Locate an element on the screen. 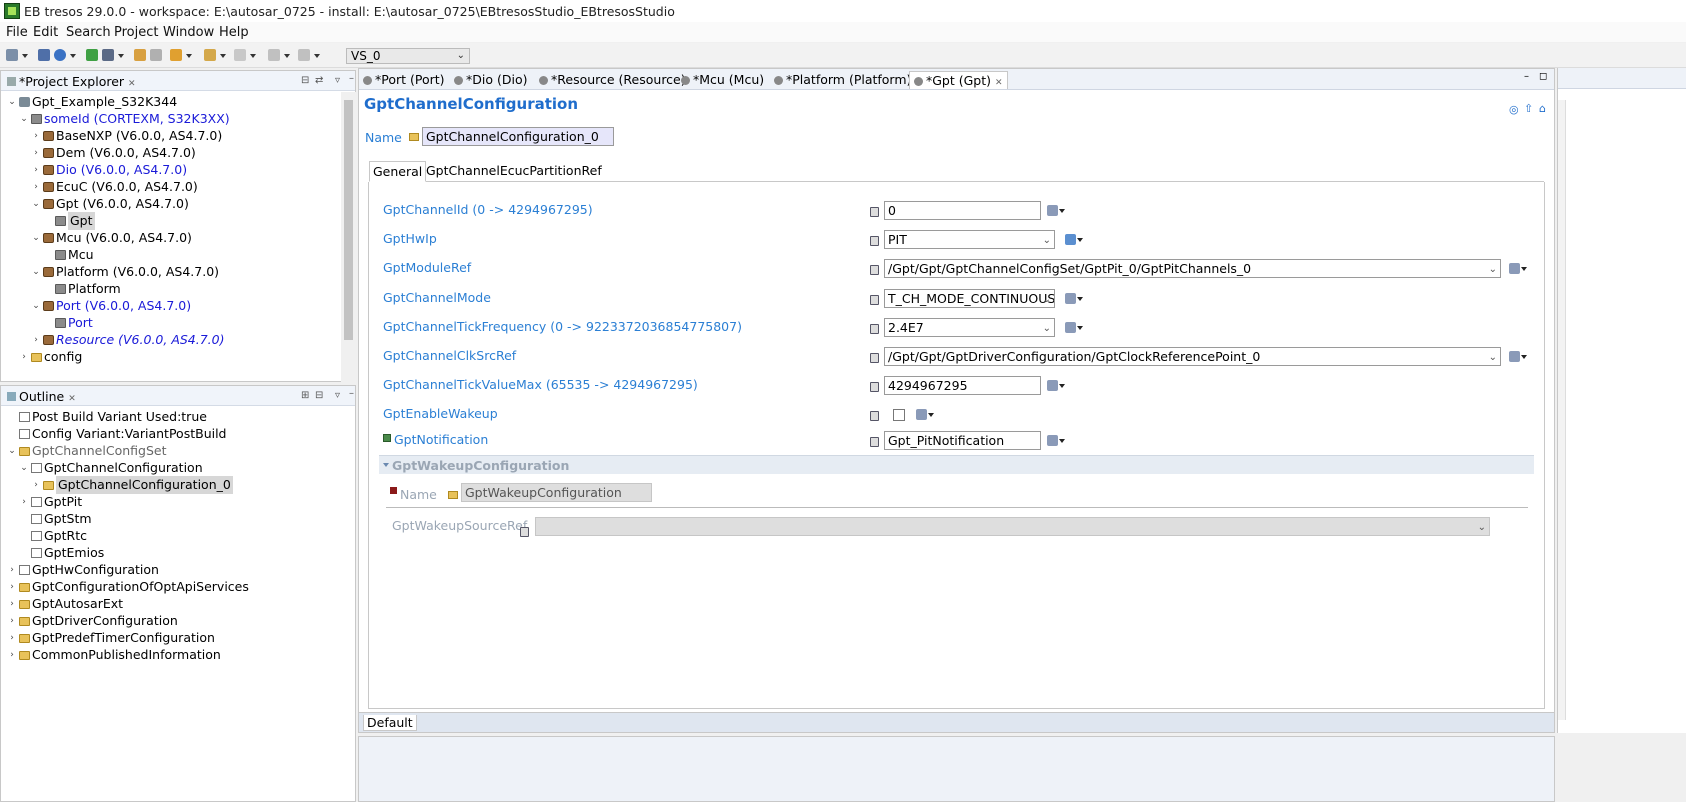 This screenshot has width=1686, height=802. gpt-channel-id-input: 0 is located at coordinates (962, 210).